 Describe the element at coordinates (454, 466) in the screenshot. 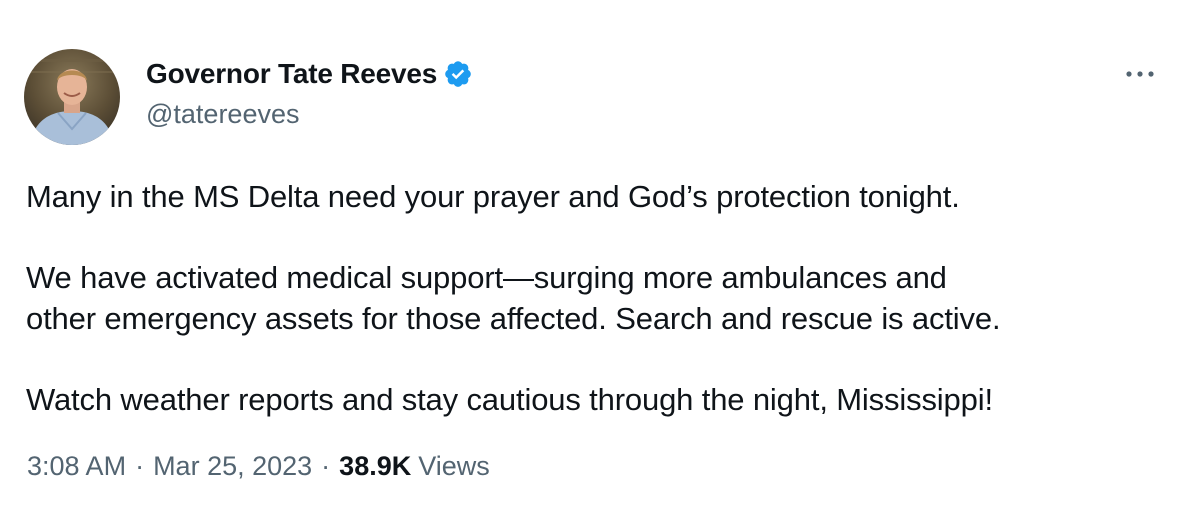

I see `views-label: Views` at that location.